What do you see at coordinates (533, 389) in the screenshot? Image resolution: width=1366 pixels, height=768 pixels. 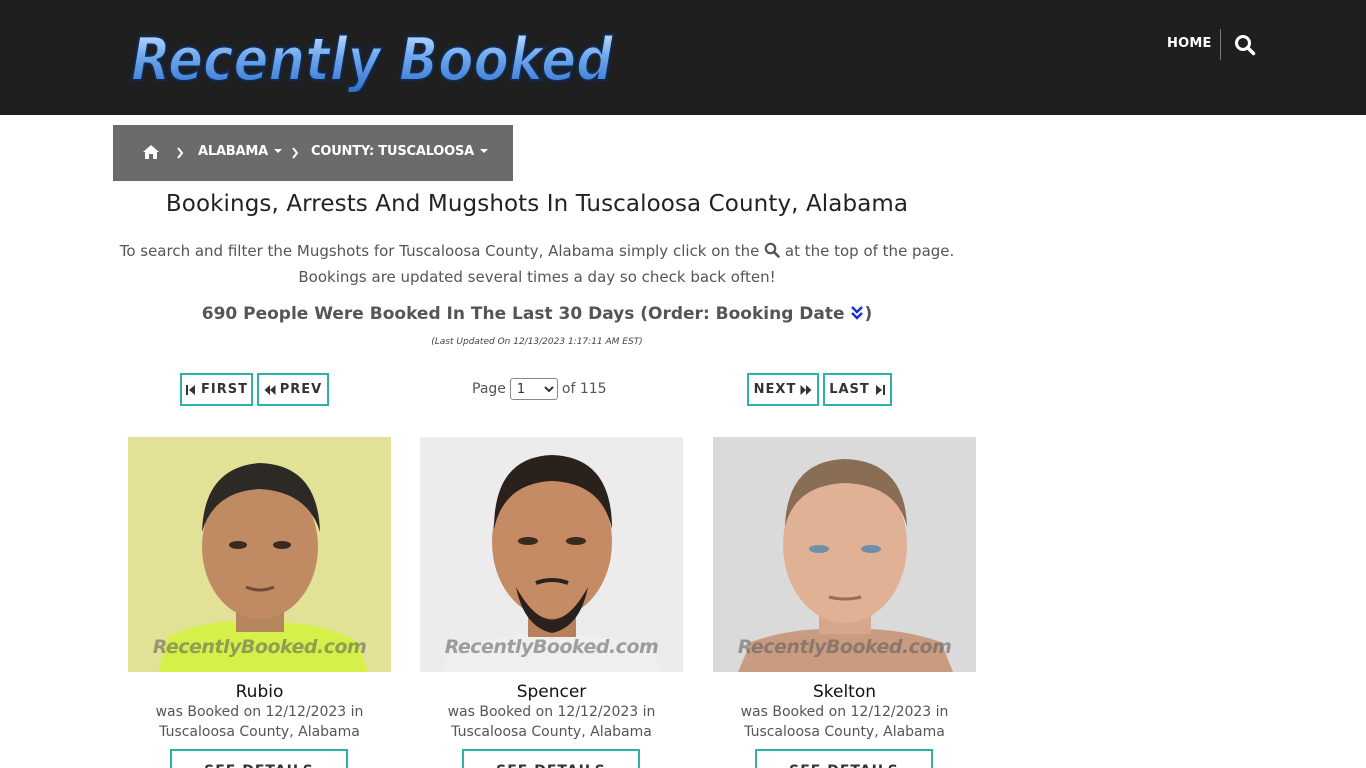 I see `page-select: 1` at bounding box center [533, 389].